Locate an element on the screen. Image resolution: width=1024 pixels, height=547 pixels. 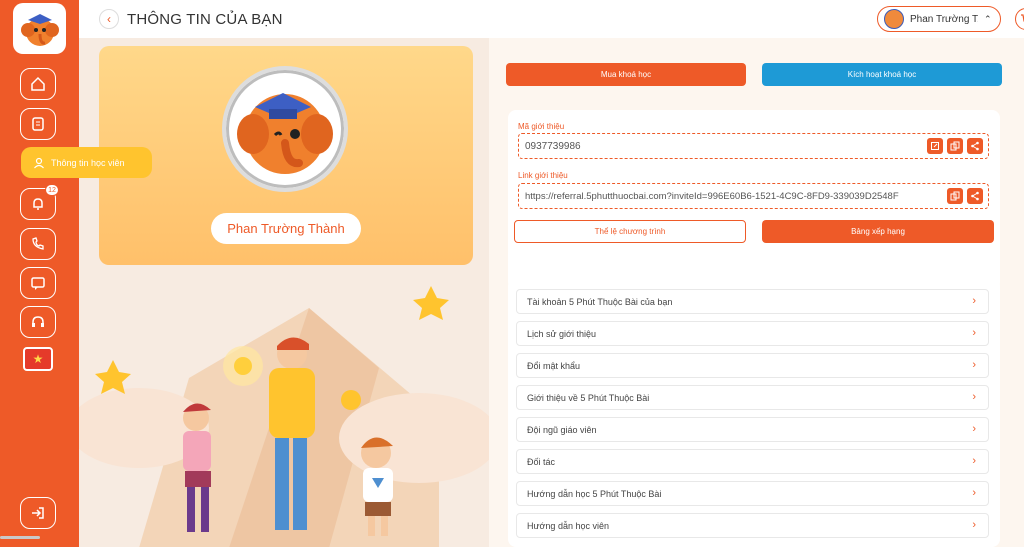
leaderboard-button: Bảng xếp hạng is located at coordinates (878, 231).